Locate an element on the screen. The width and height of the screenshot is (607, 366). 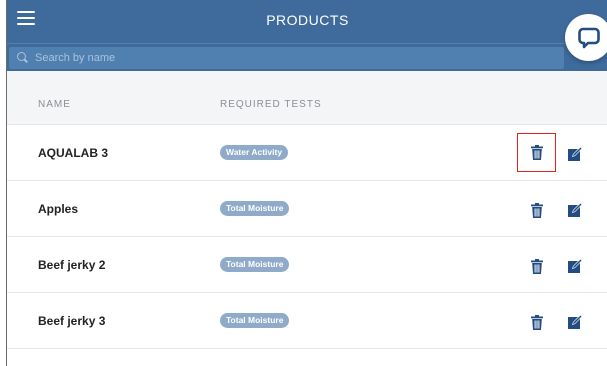
product-name: AQUALAB 3 is located at coordinates (73, 153).